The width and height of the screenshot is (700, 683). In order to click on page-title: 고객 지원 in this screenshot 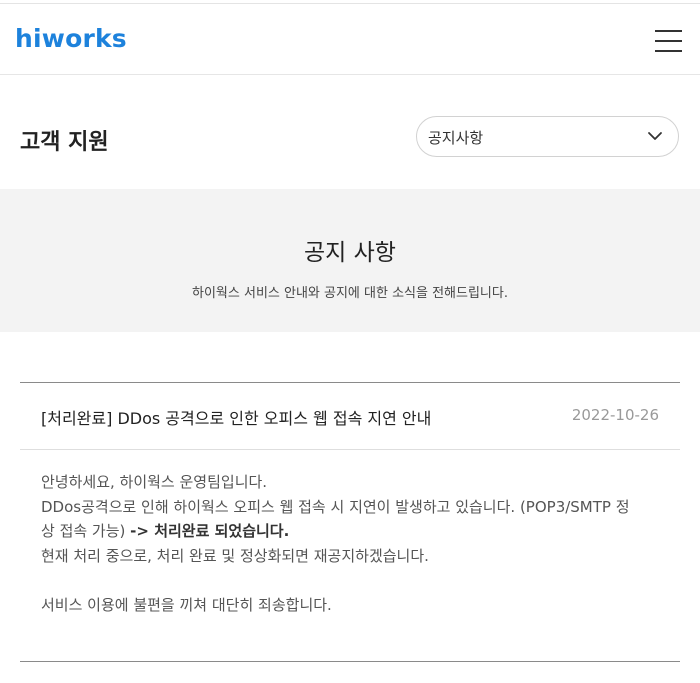, I will do `click(64, 142)`.